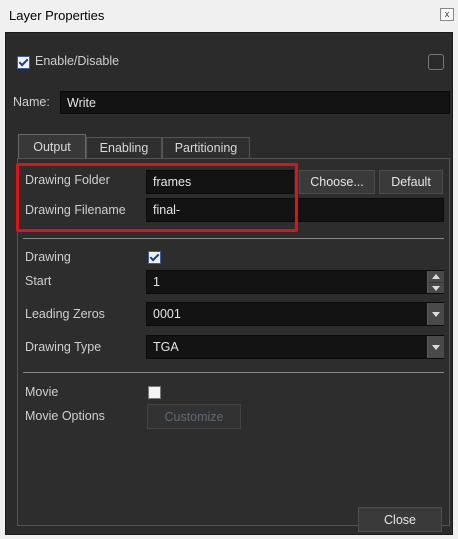 This screenshot has width=458, height=539. I want to click on movie-label: Movie, so click(42, 392).